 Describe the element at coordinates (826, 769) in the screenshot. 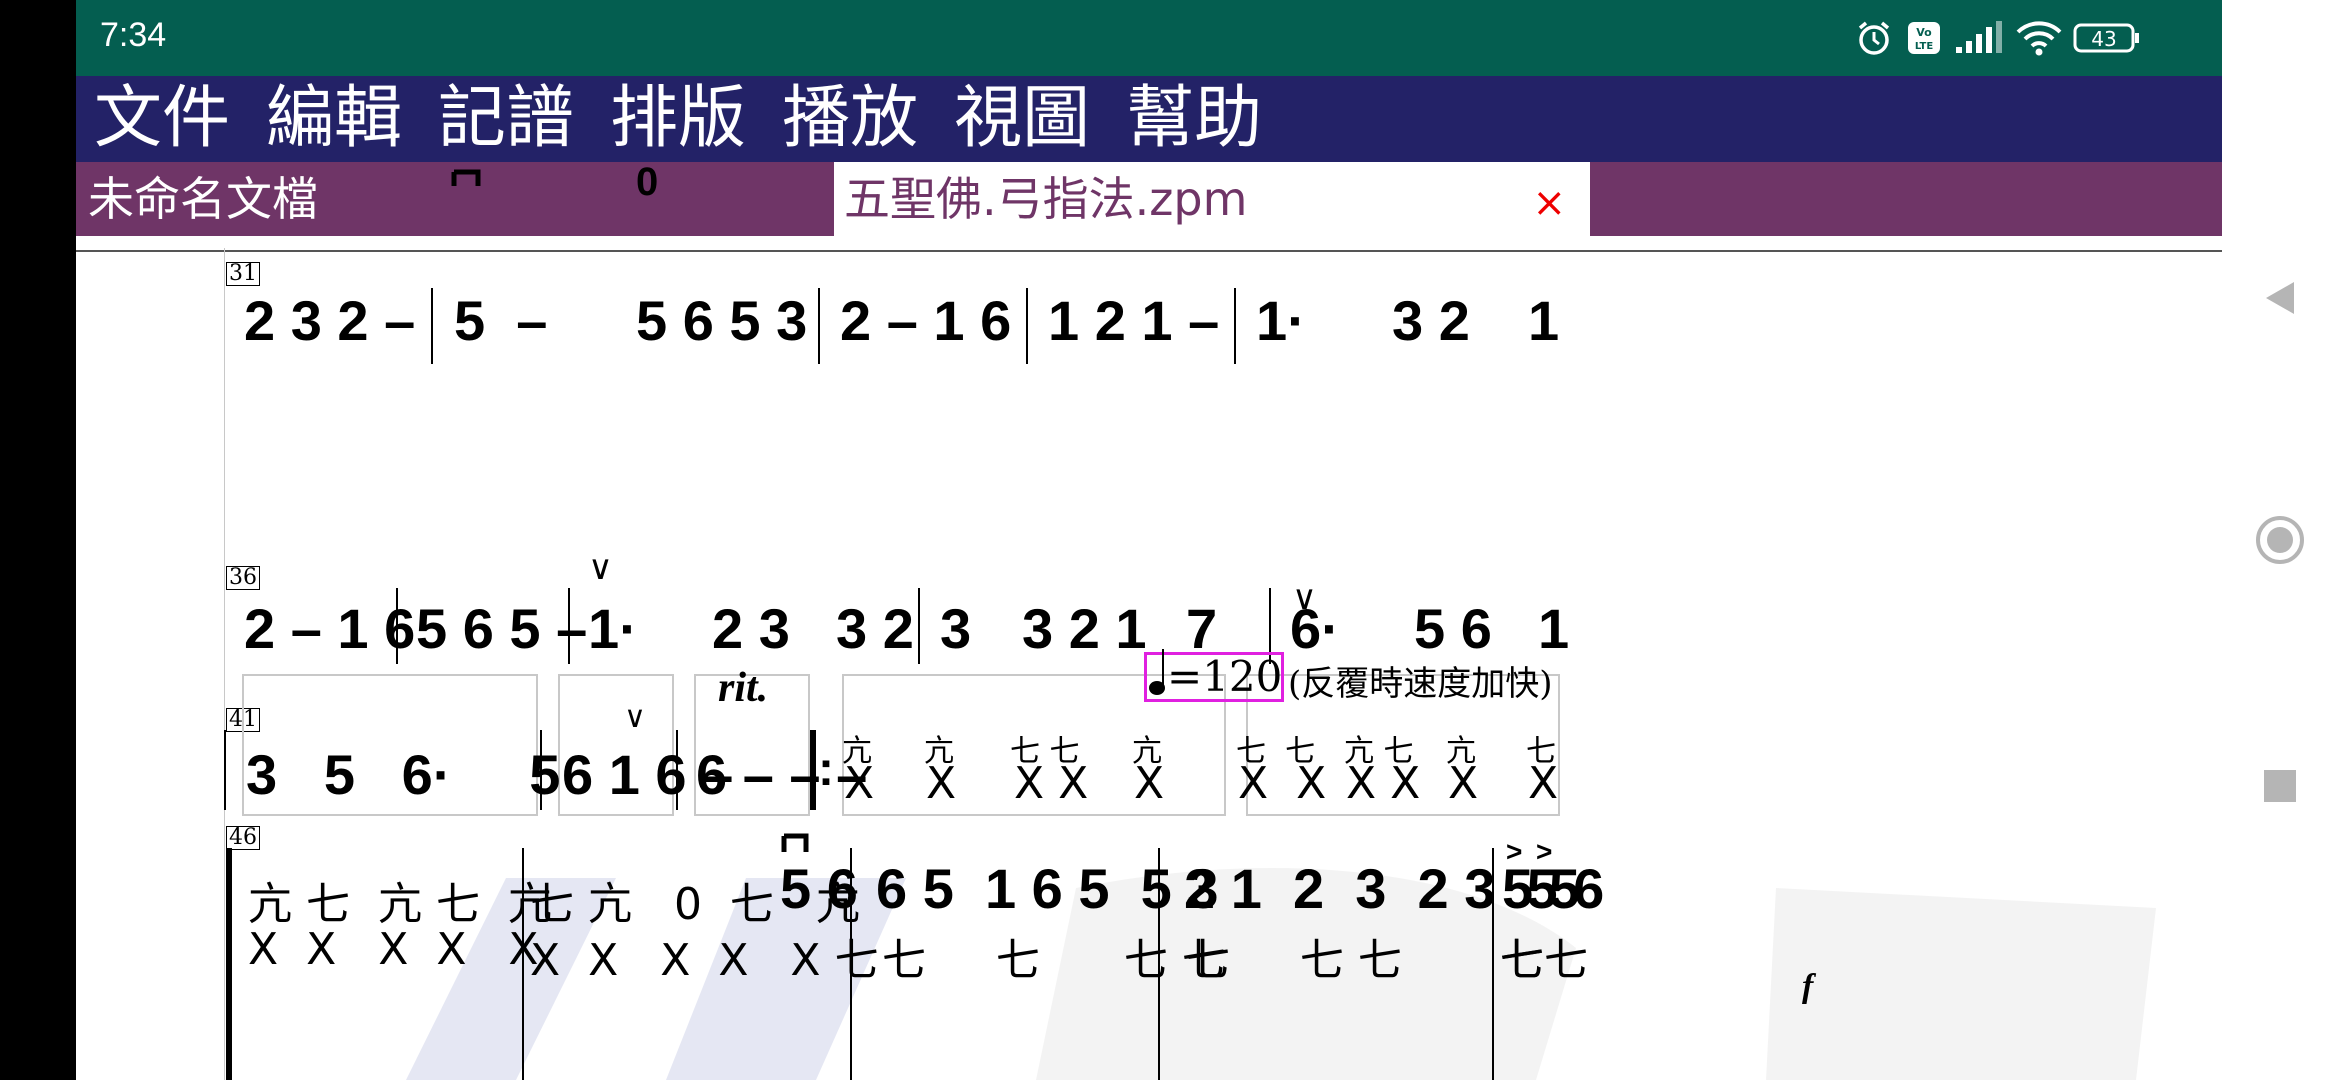

I see `repeat-dots: :` at that location.